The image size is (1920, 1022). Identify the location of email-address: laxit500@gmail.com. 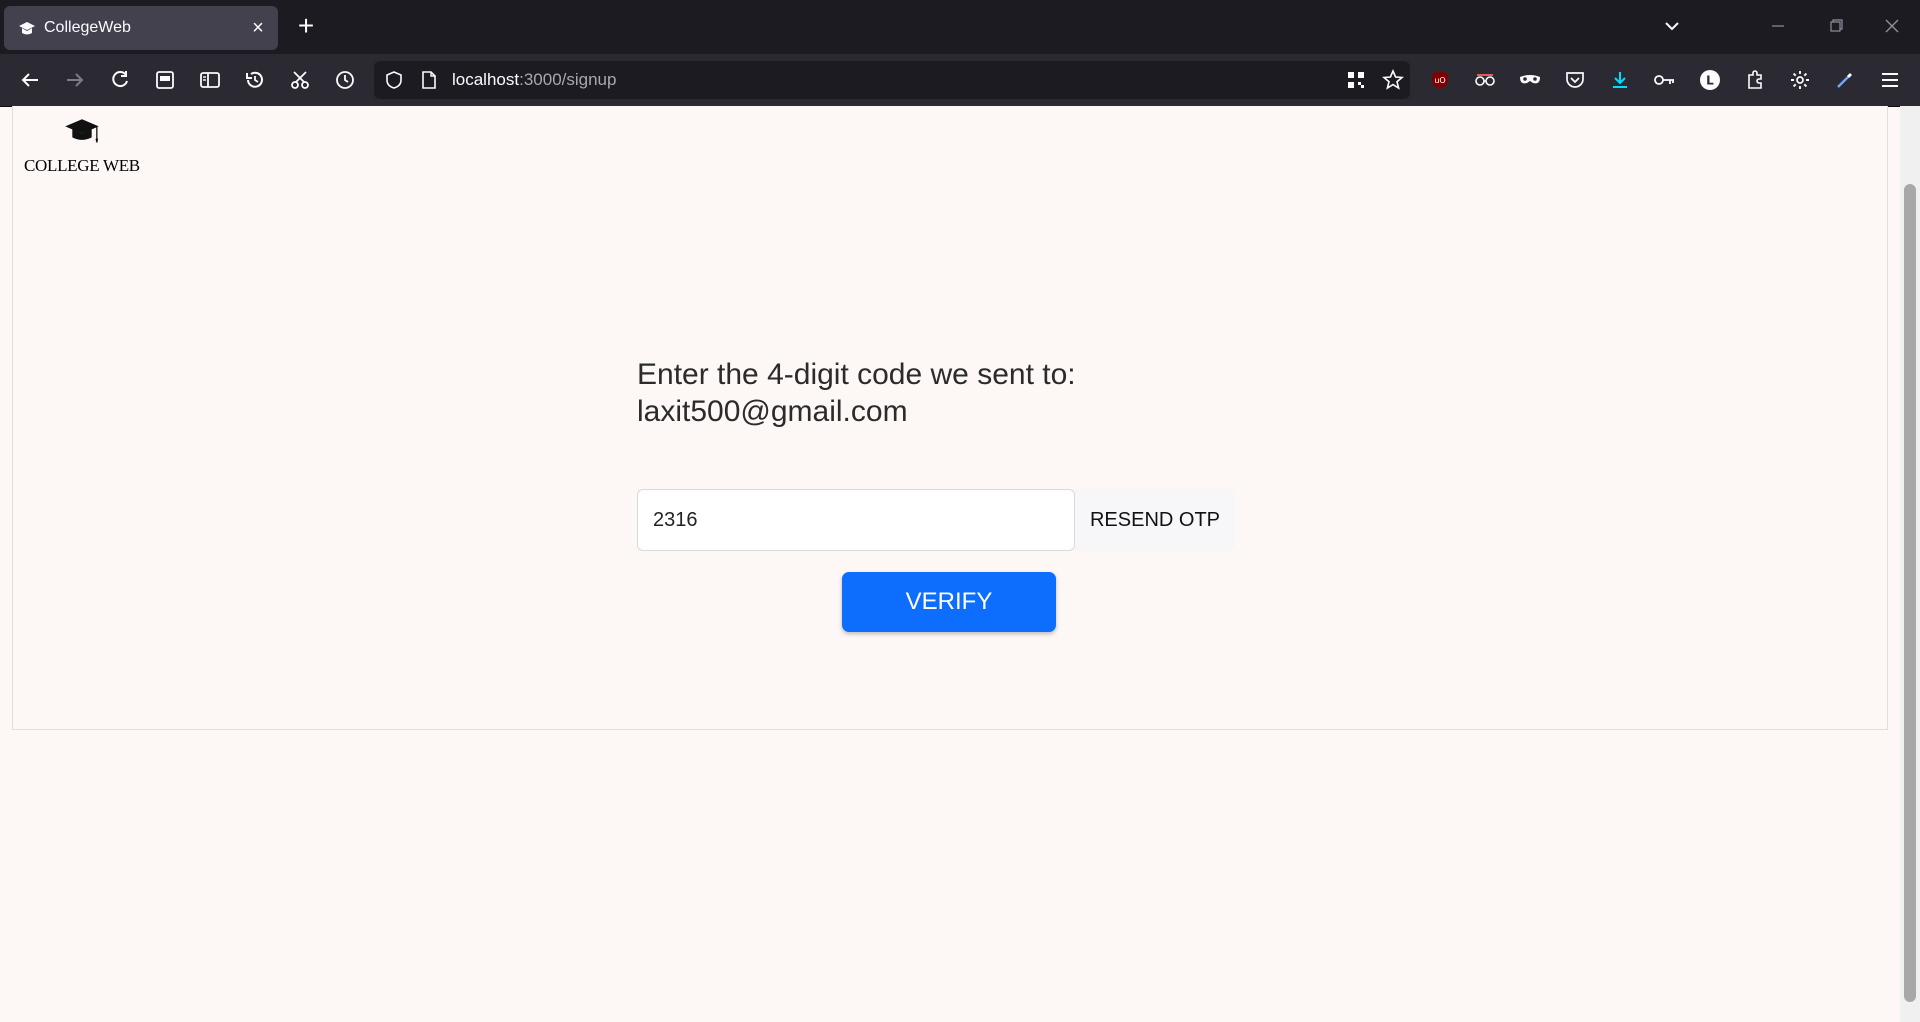
(772, 411).